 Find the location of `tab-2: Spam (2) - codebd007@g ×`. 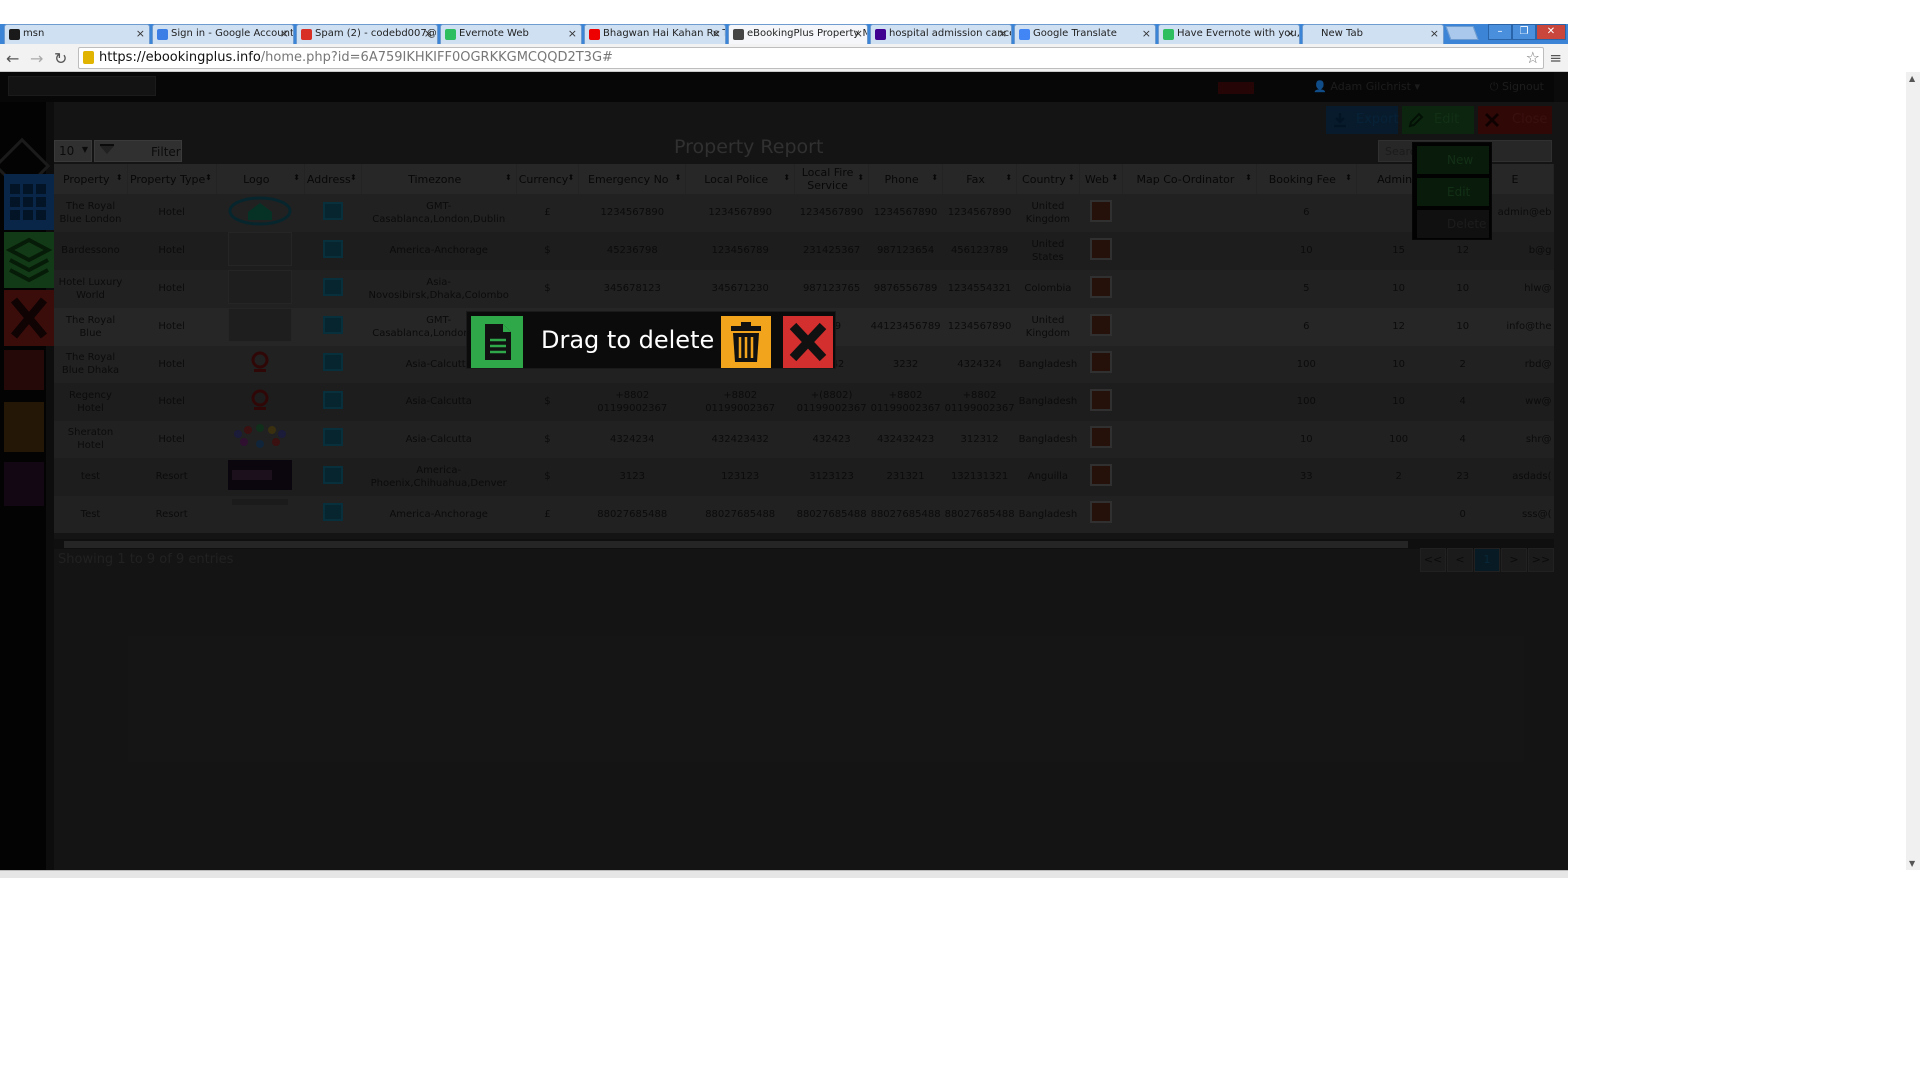

tab-2: Spam (2) - codebd007@g × is located at coordinates (367, 34).